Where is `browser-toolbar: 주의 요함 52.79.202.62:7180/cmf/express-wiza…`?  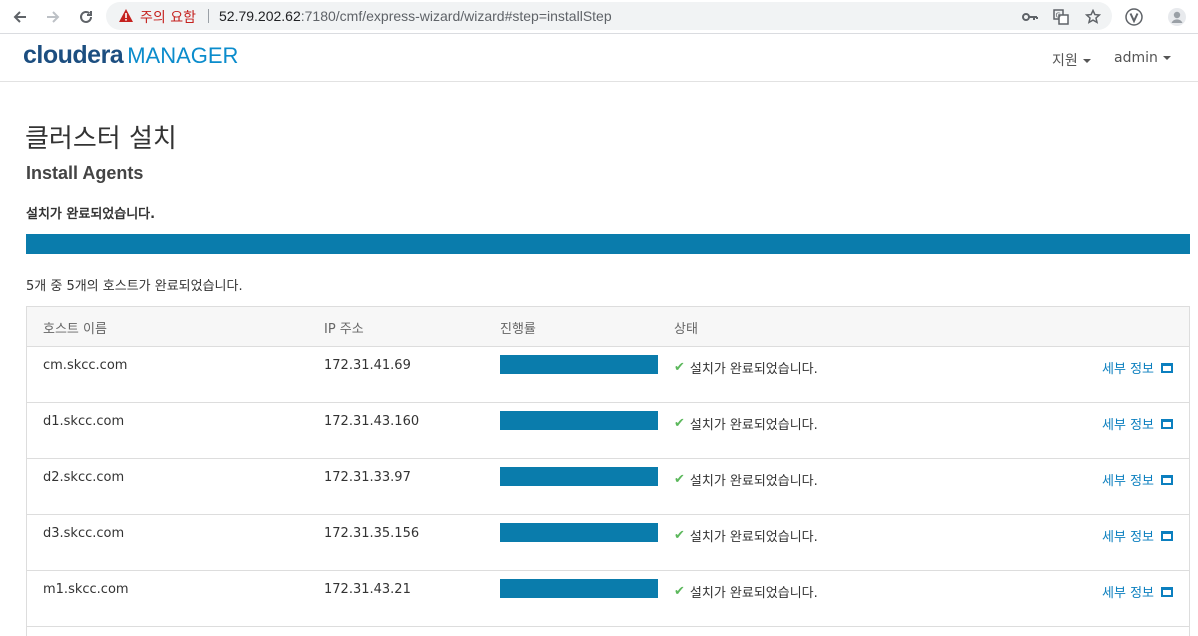 browser-toolbar: 주의 요함 52.79.202.62:7180/cmf/express-wiza… is located at coordinates (599, 17).